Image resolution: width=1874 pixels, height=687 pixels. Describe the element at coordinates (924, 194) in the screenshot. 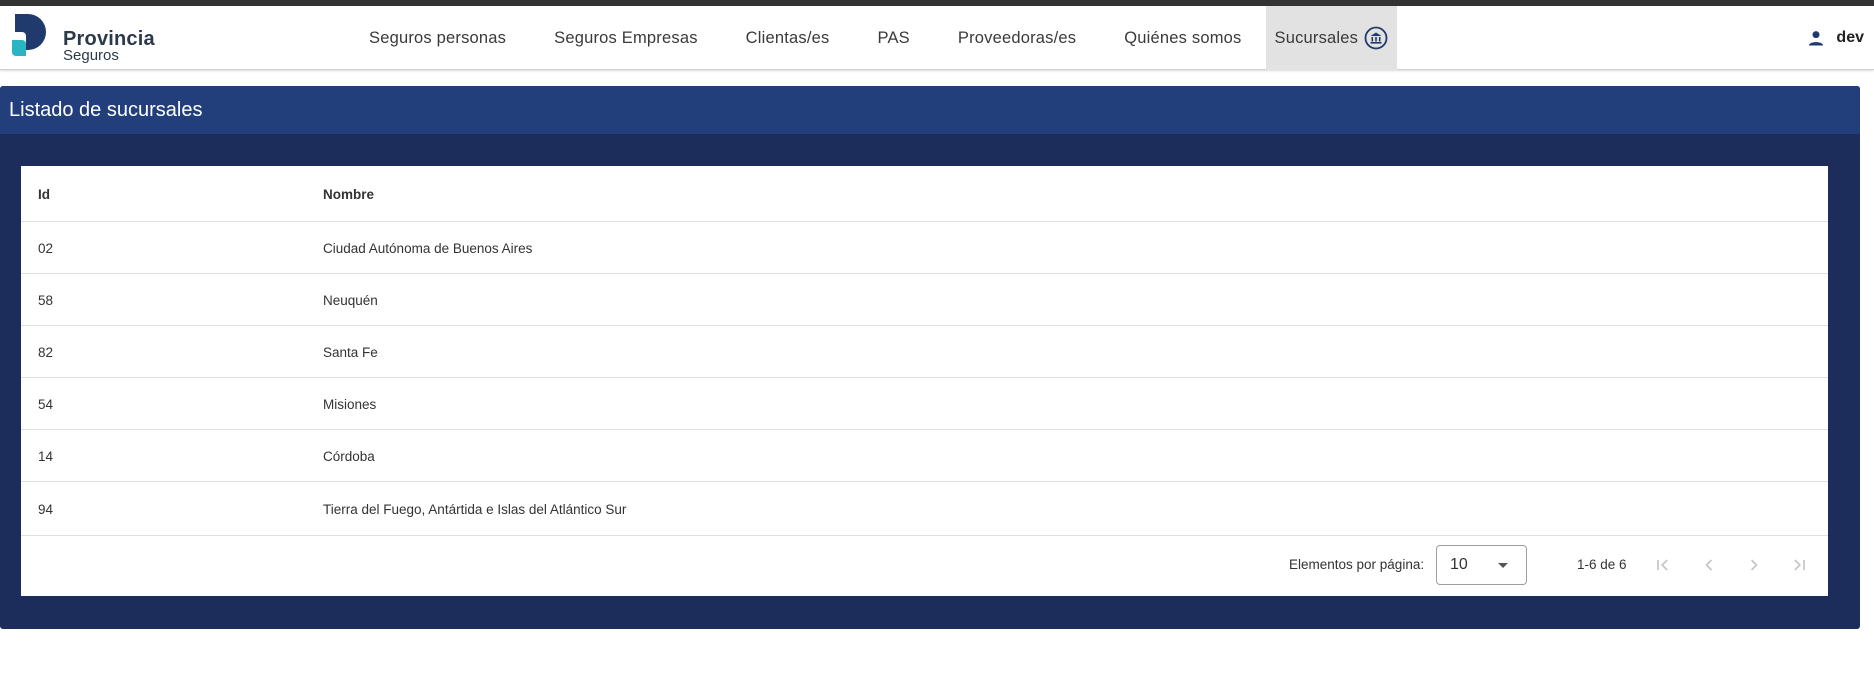

I see `table-header-row: Id Nombre` at that location.